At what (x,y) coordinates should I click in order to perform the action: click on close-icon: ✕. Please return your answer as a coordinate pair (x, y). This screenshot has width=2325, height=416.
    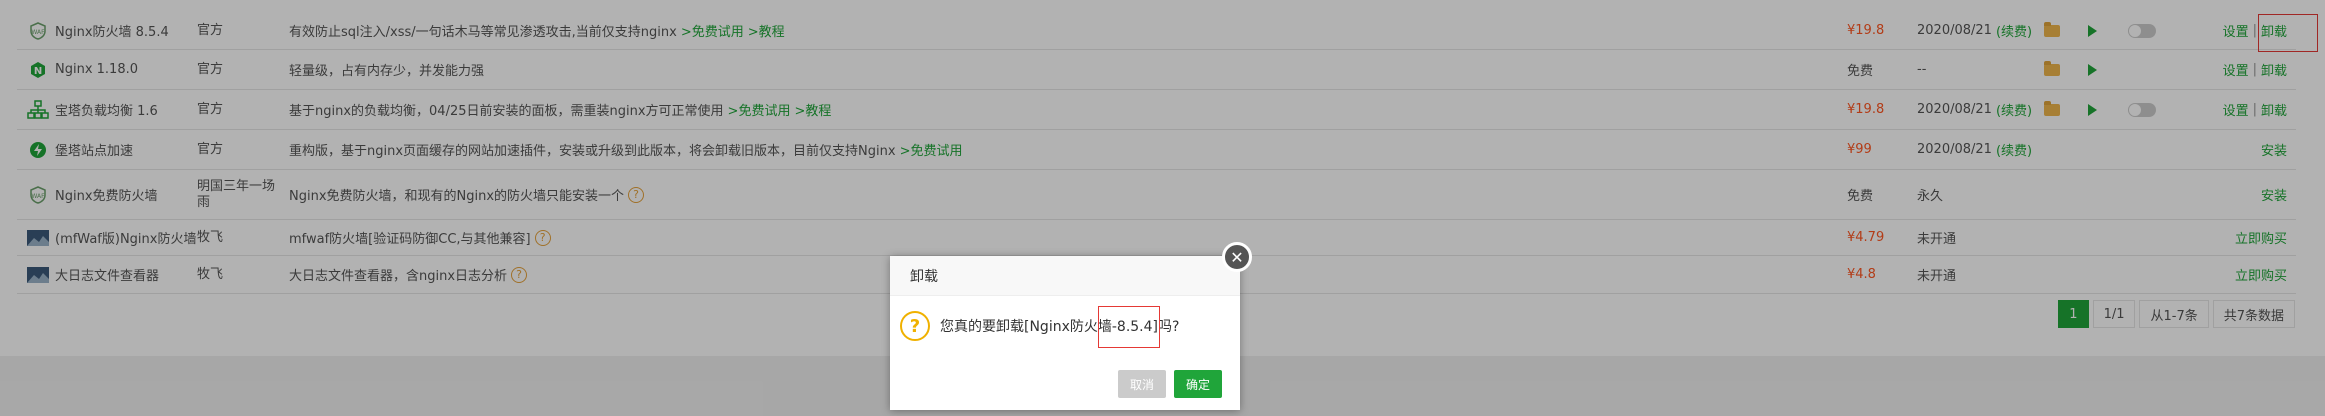
    Looking at the image, I should click on (1237, 257).